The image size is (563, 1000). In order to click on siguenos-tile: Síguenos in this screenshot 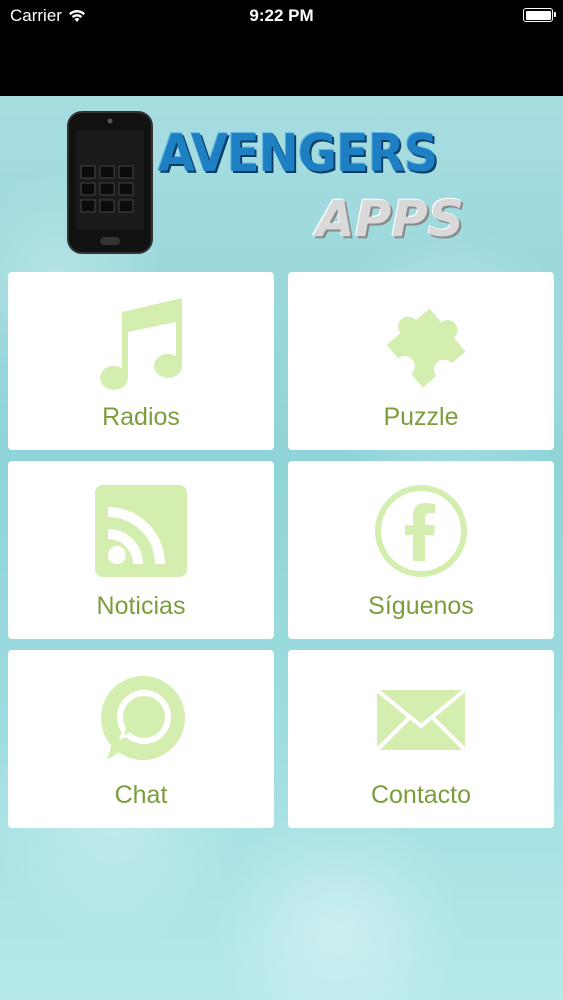, I will do `click(421, 550)`.